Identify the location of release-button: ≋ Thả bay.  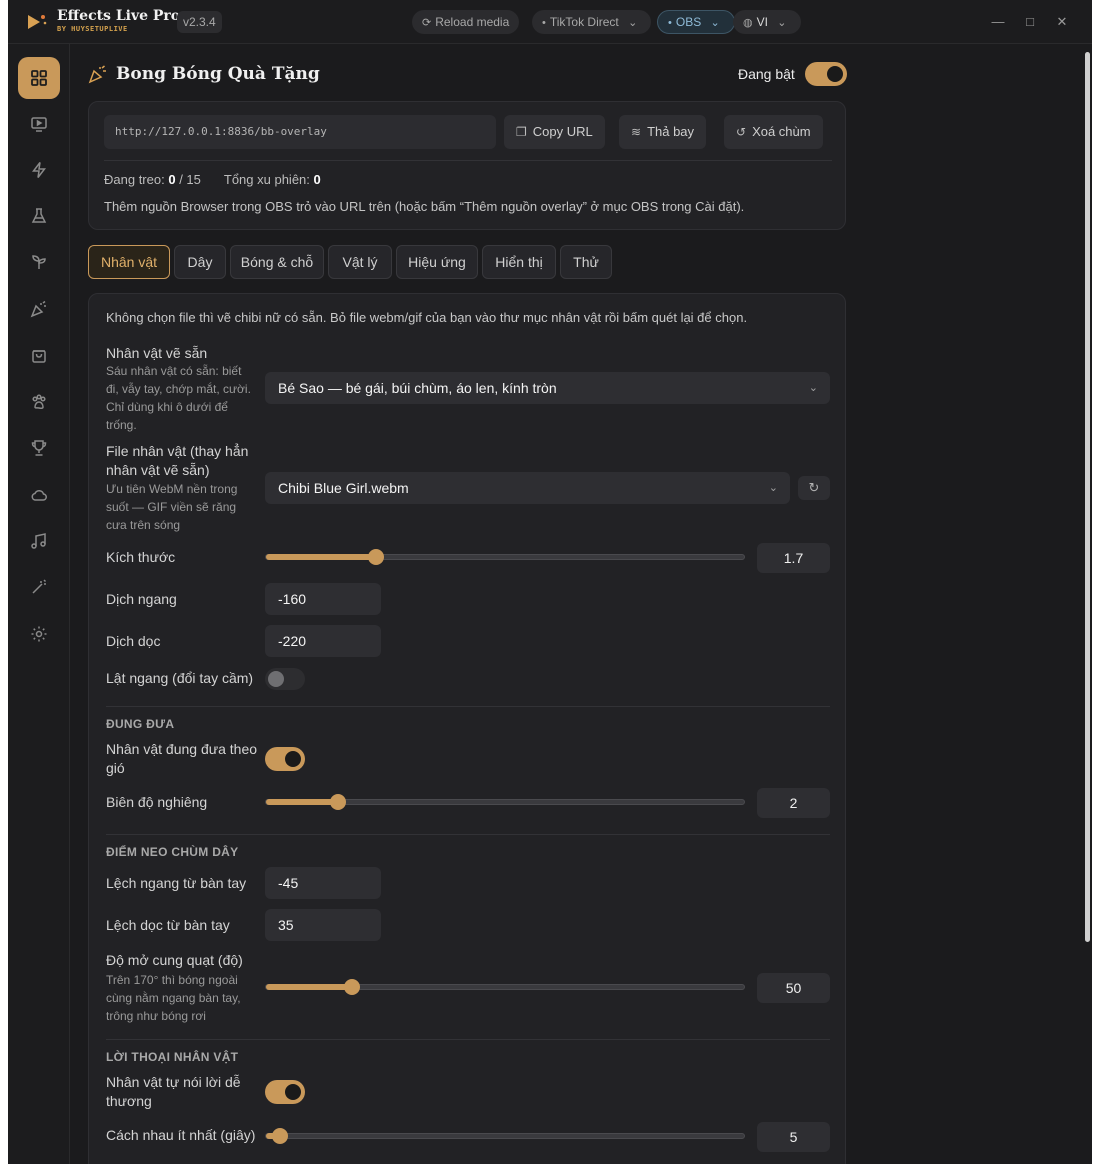
(663, 132).